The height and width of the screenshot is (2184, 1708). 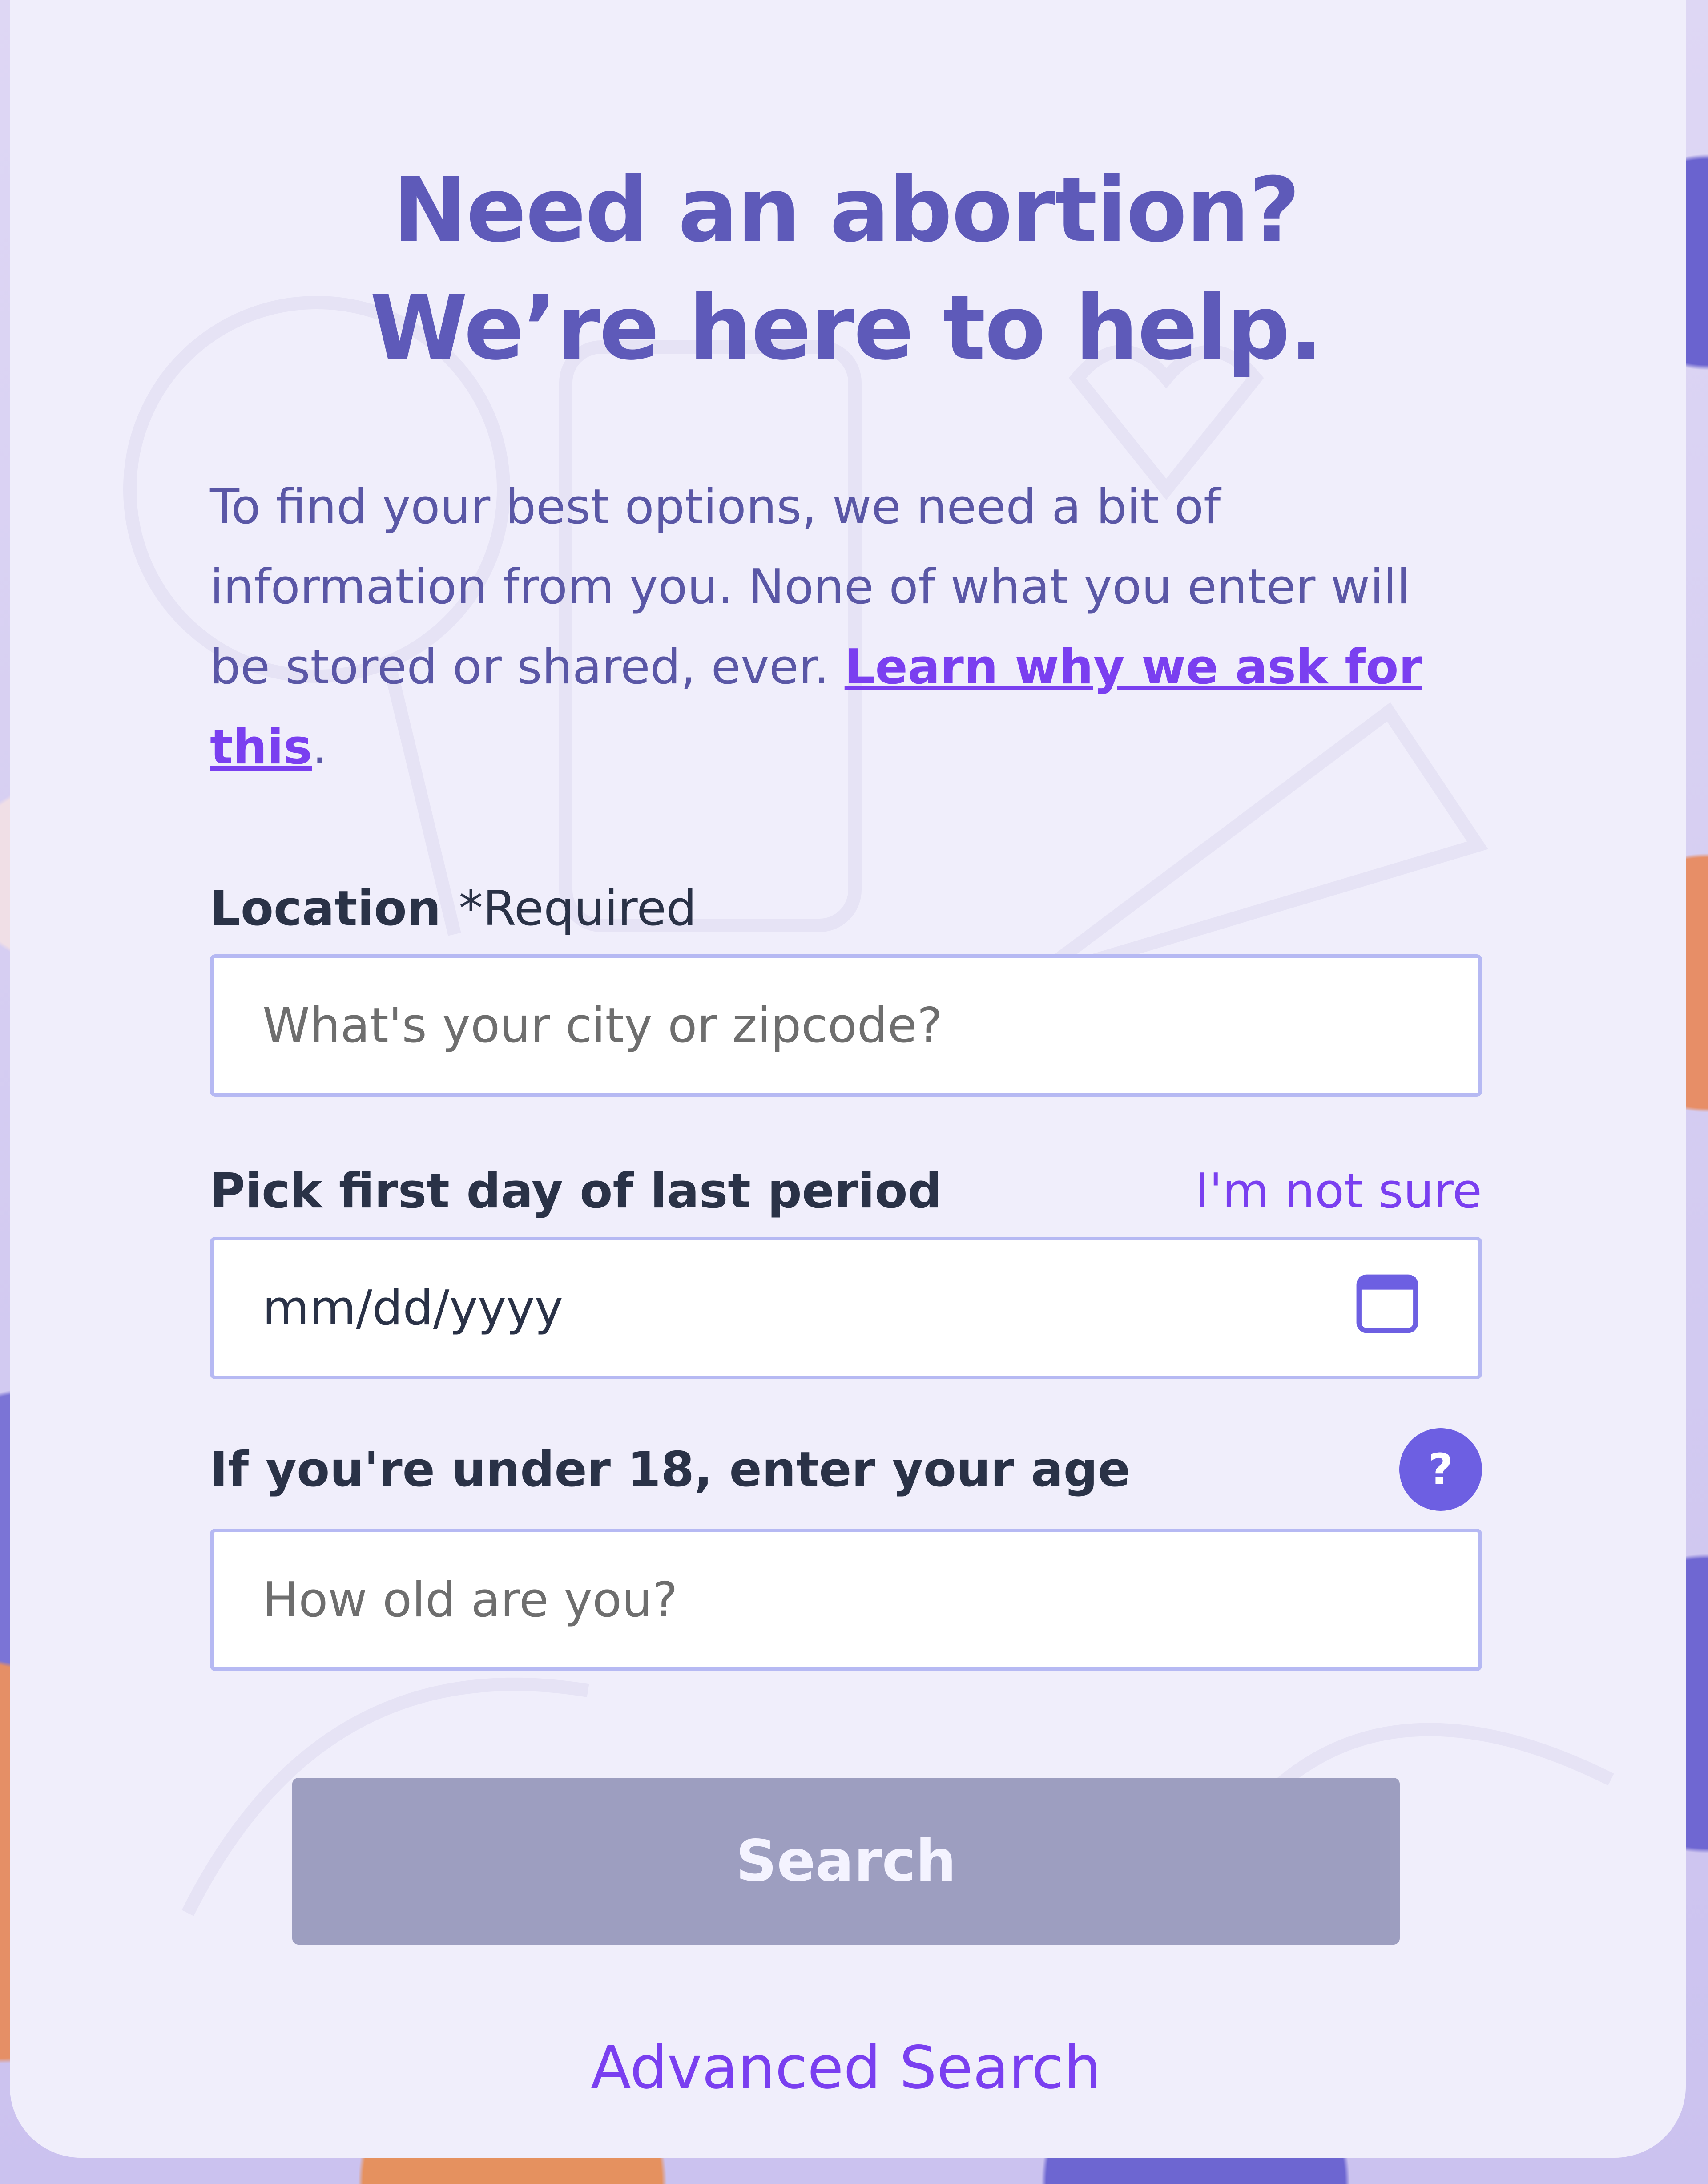 I want to click on period-label: Pick first day of last period, so click(x=576, y=1191).